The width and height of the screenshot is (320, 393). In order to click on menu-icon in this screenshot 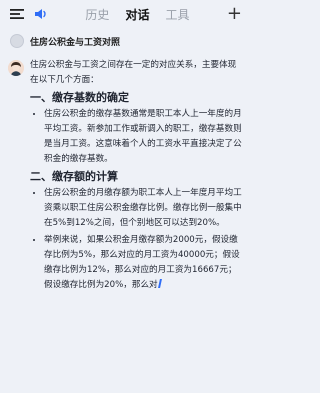, I will do `click(17, 14)`.